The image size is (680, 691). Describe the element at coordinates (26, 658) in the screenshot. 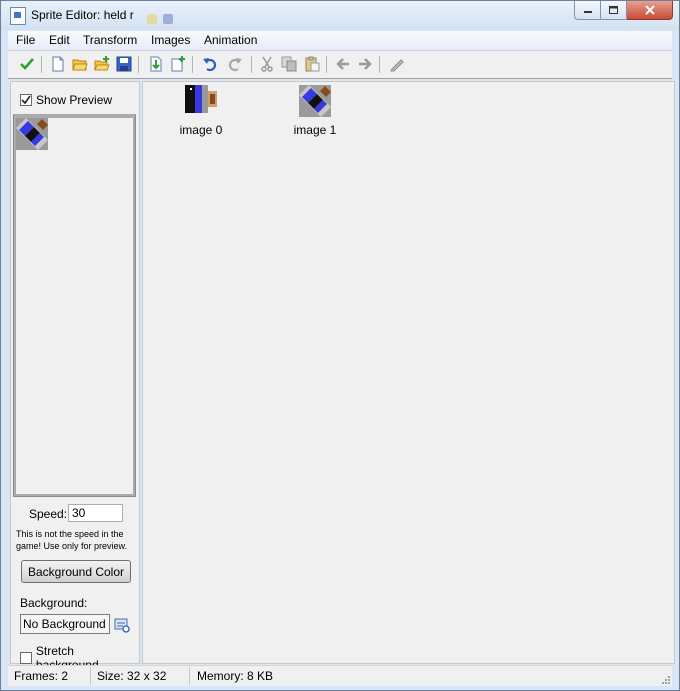

I see `stretch-background-check` at that location.